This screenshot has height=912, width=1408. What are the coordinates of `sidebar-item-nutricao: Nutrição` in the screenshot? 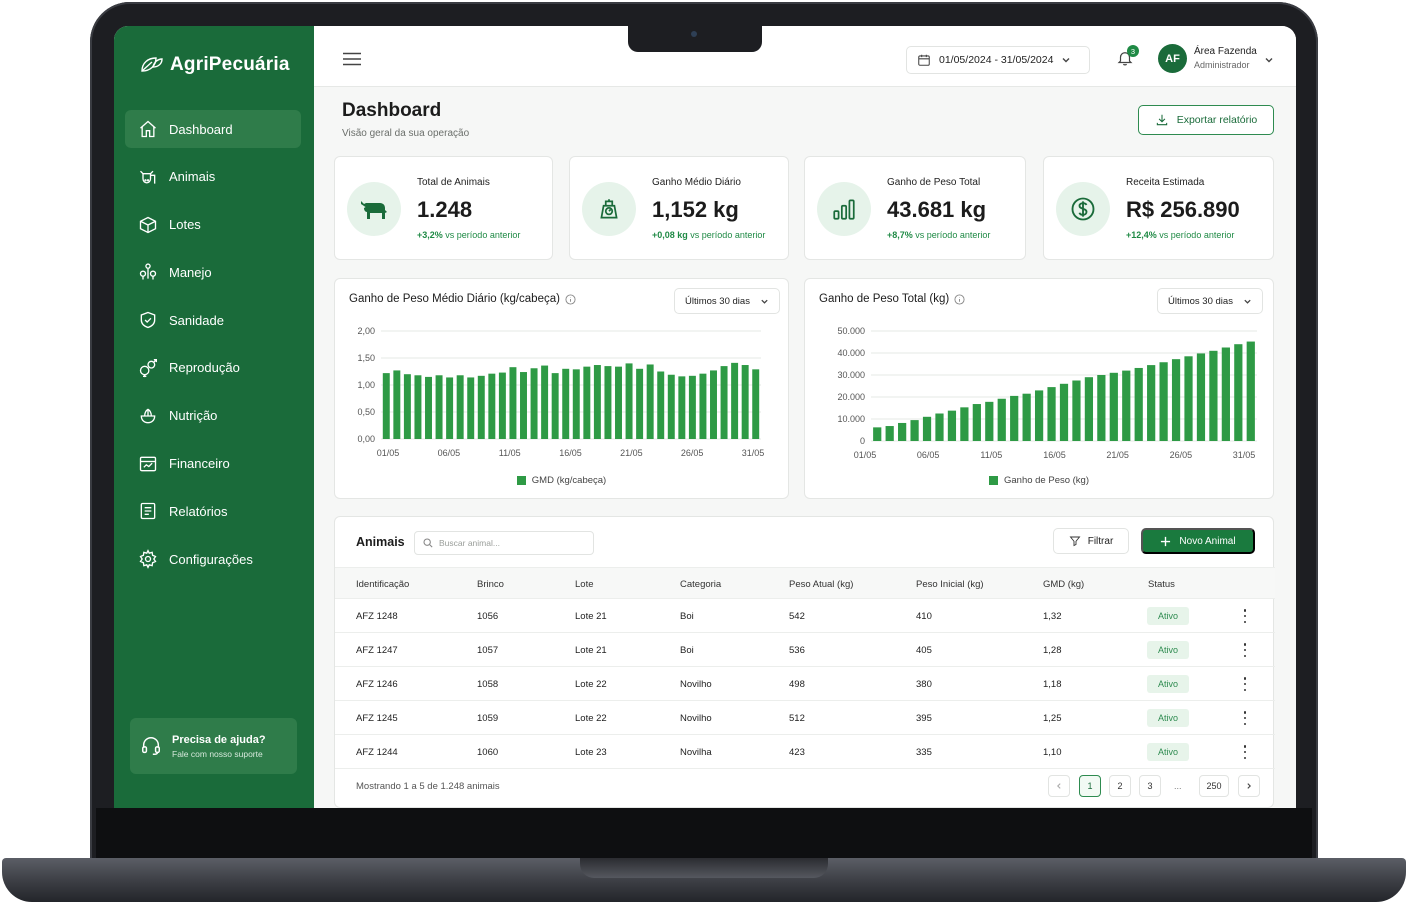 It's located at (213, 416).